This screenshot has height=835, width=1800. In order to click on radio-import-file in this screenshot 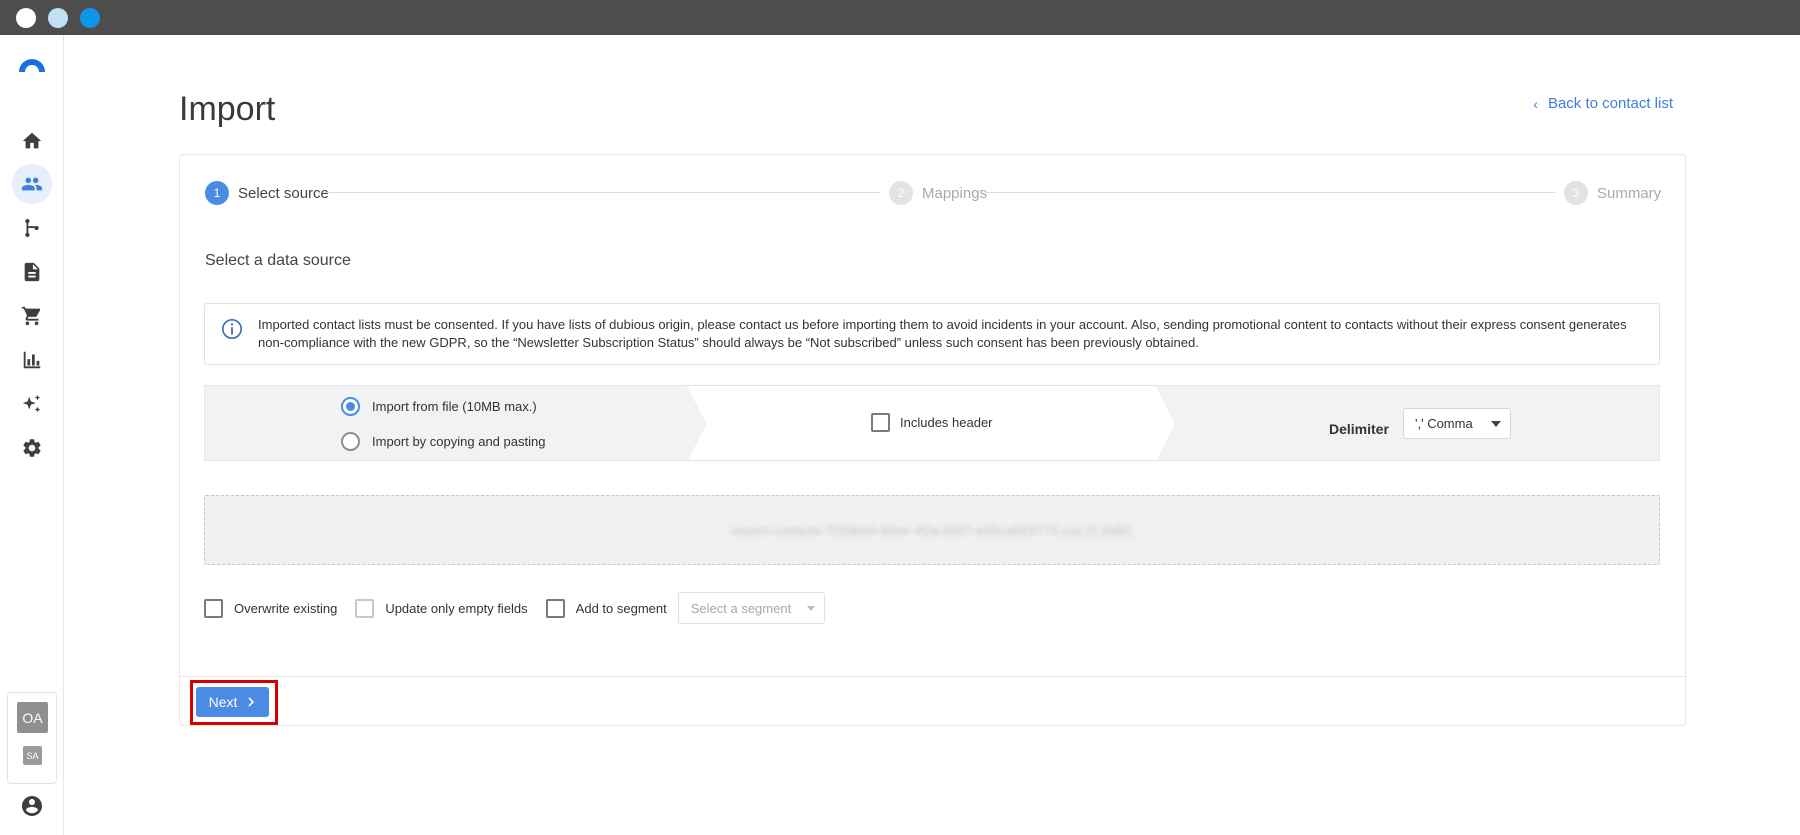, I will do `click(350, 406)`.